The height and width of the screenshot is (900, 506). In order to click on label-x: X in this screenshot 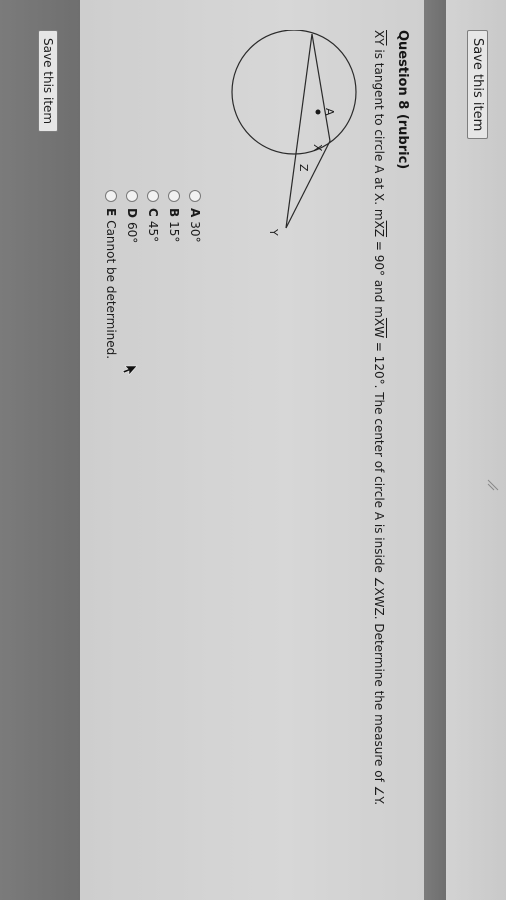, I will do `click(317, 148)`.